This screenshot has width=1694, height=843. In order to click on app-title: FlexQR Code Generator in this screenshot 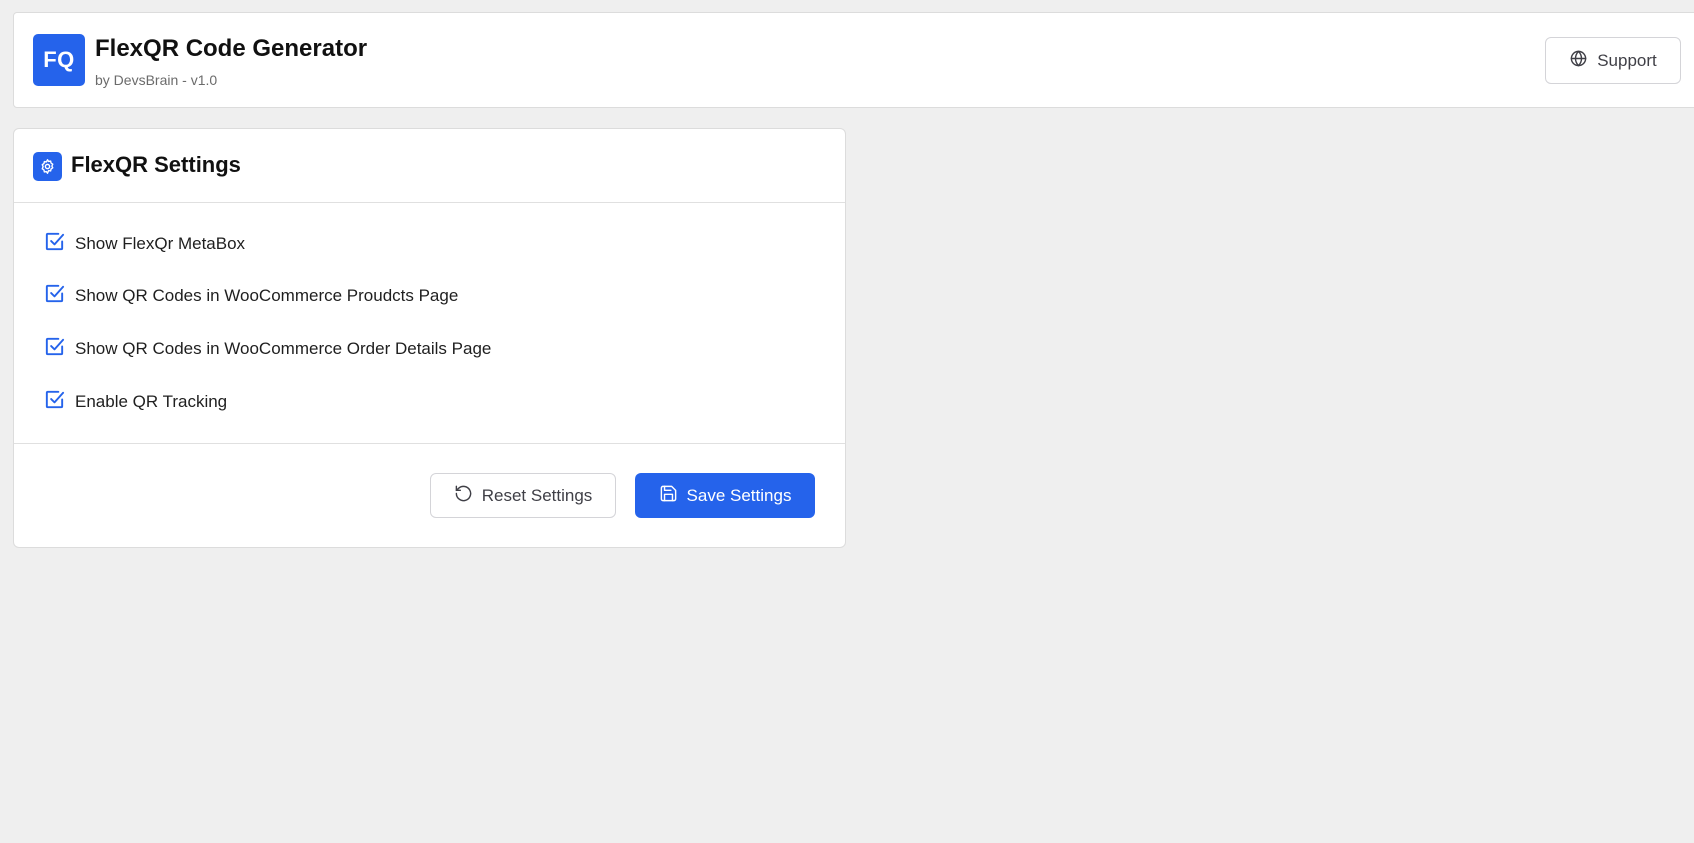, I will do `click(231, 48)`.